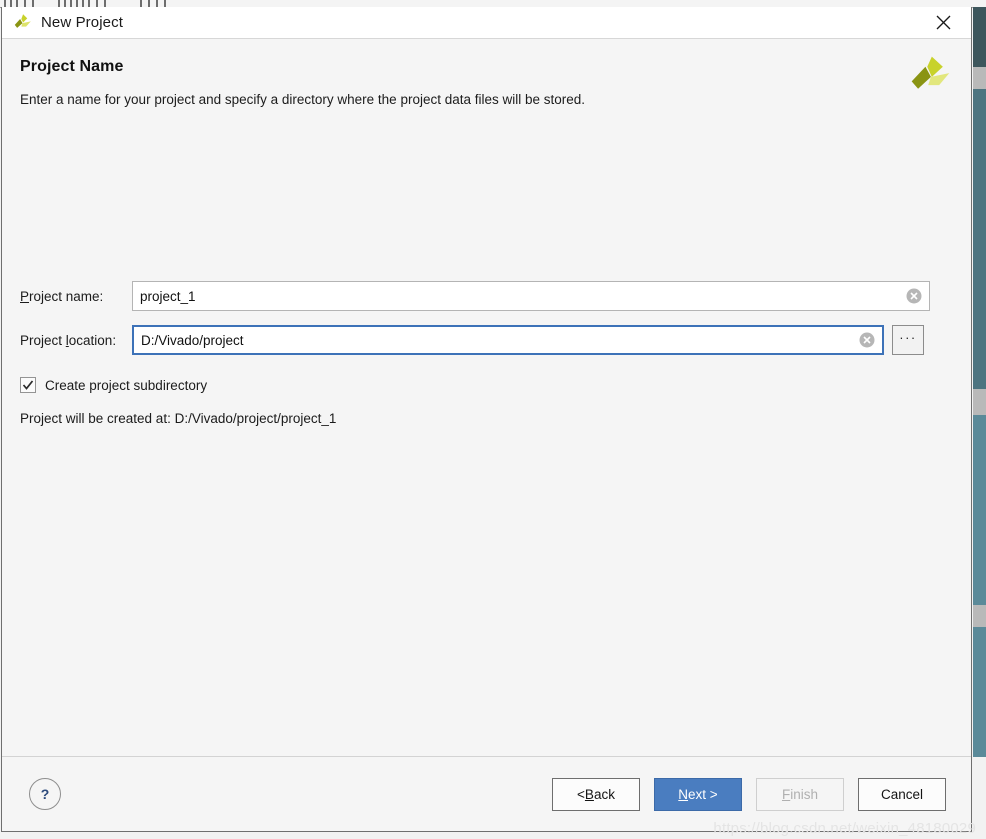 The height and width of the screenshot is (839, 986). What do you see at coordinates (68, 340) in the screenshot?
I see `project-location-label: Project location:` at bounding box center [68, 340].